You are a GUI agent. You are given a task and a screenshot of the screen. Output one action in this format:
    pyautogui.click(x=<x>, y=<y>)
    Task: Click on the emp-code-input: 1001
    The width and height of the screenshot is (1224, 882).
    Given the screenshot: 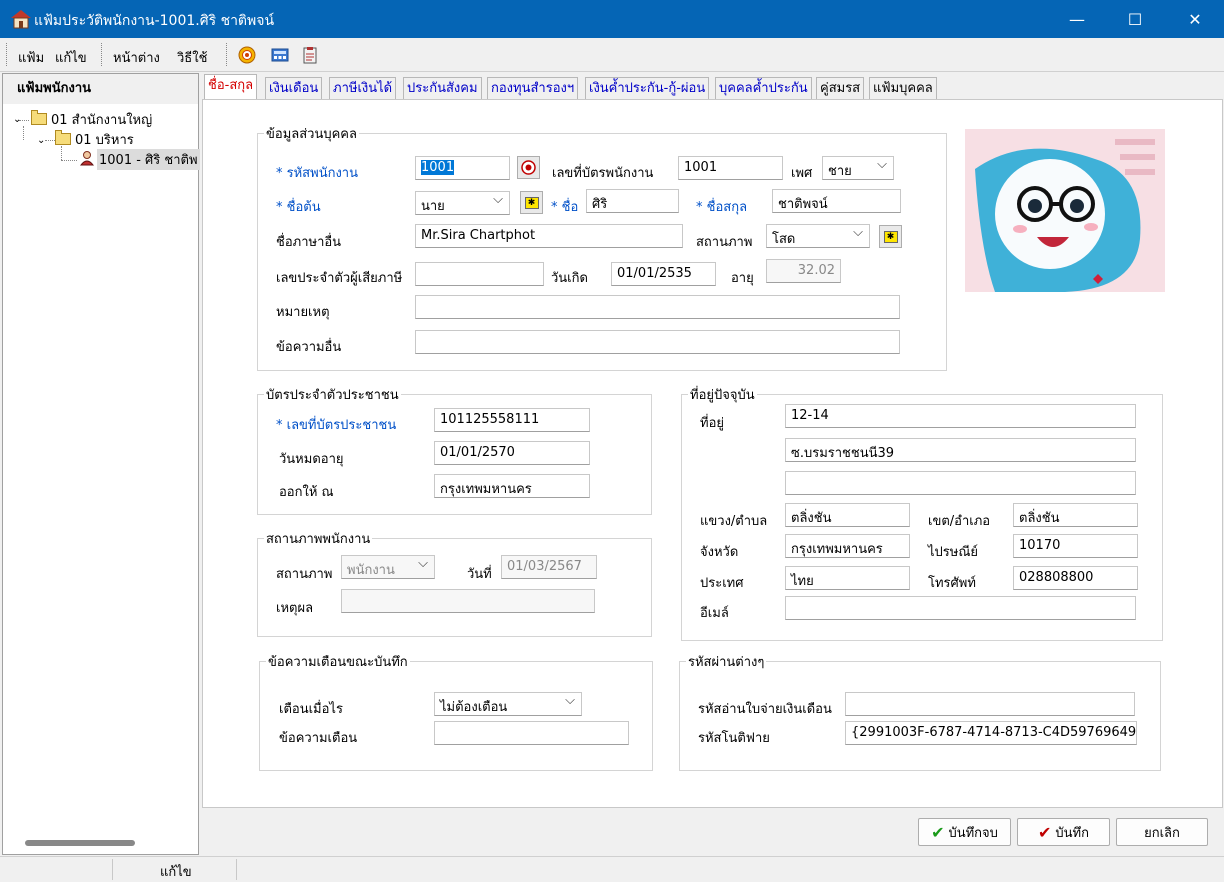 What is the action you would take?
    pyautogui.click(x=462, y=168)
    